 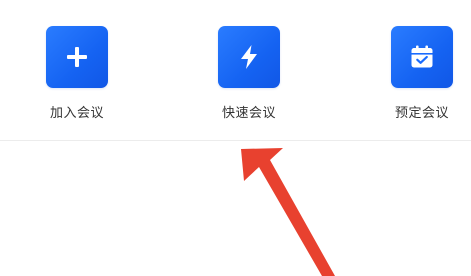 What do you see at coordinates (421, 113) in the screenshot?
I see `schedule-meeting-label: 预定会议` at bounding box center [421, 113].